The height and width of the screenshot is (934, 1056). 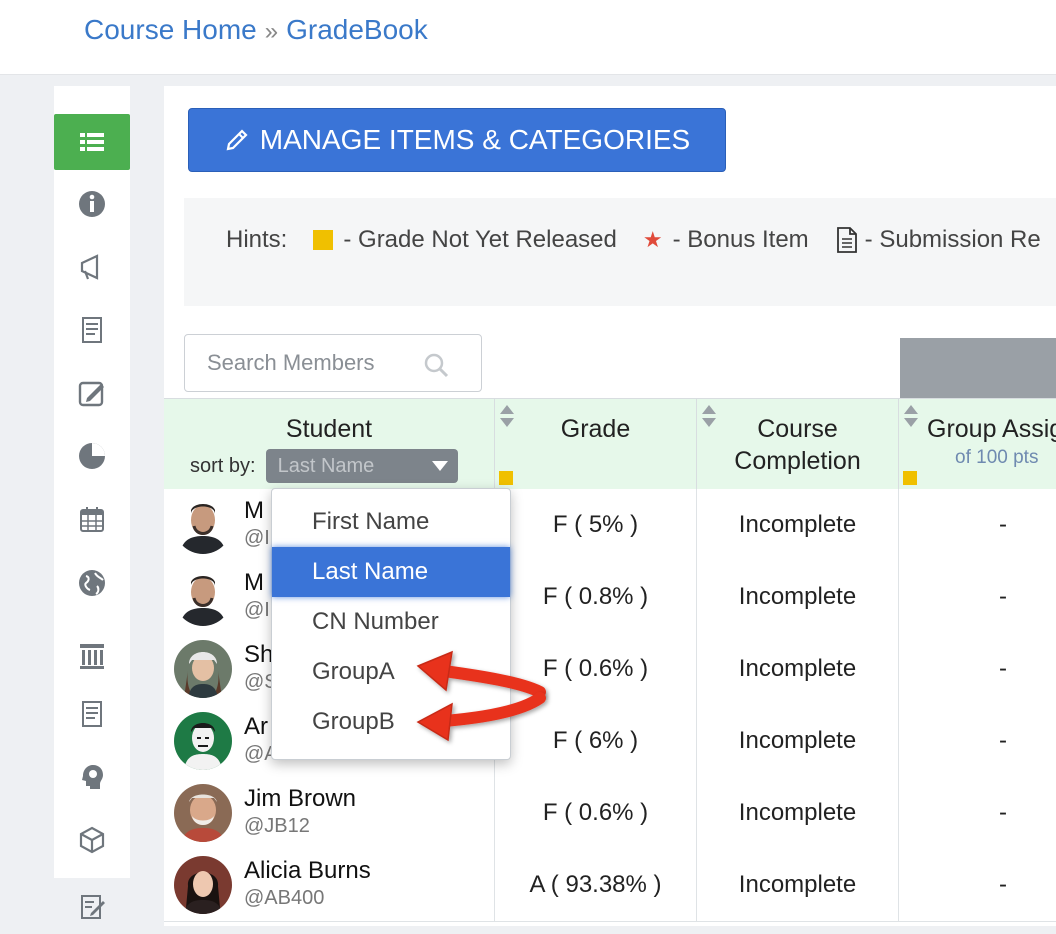 I want to click on student-cell: Alicia Burns @AB400, so click(x=329, y=885).